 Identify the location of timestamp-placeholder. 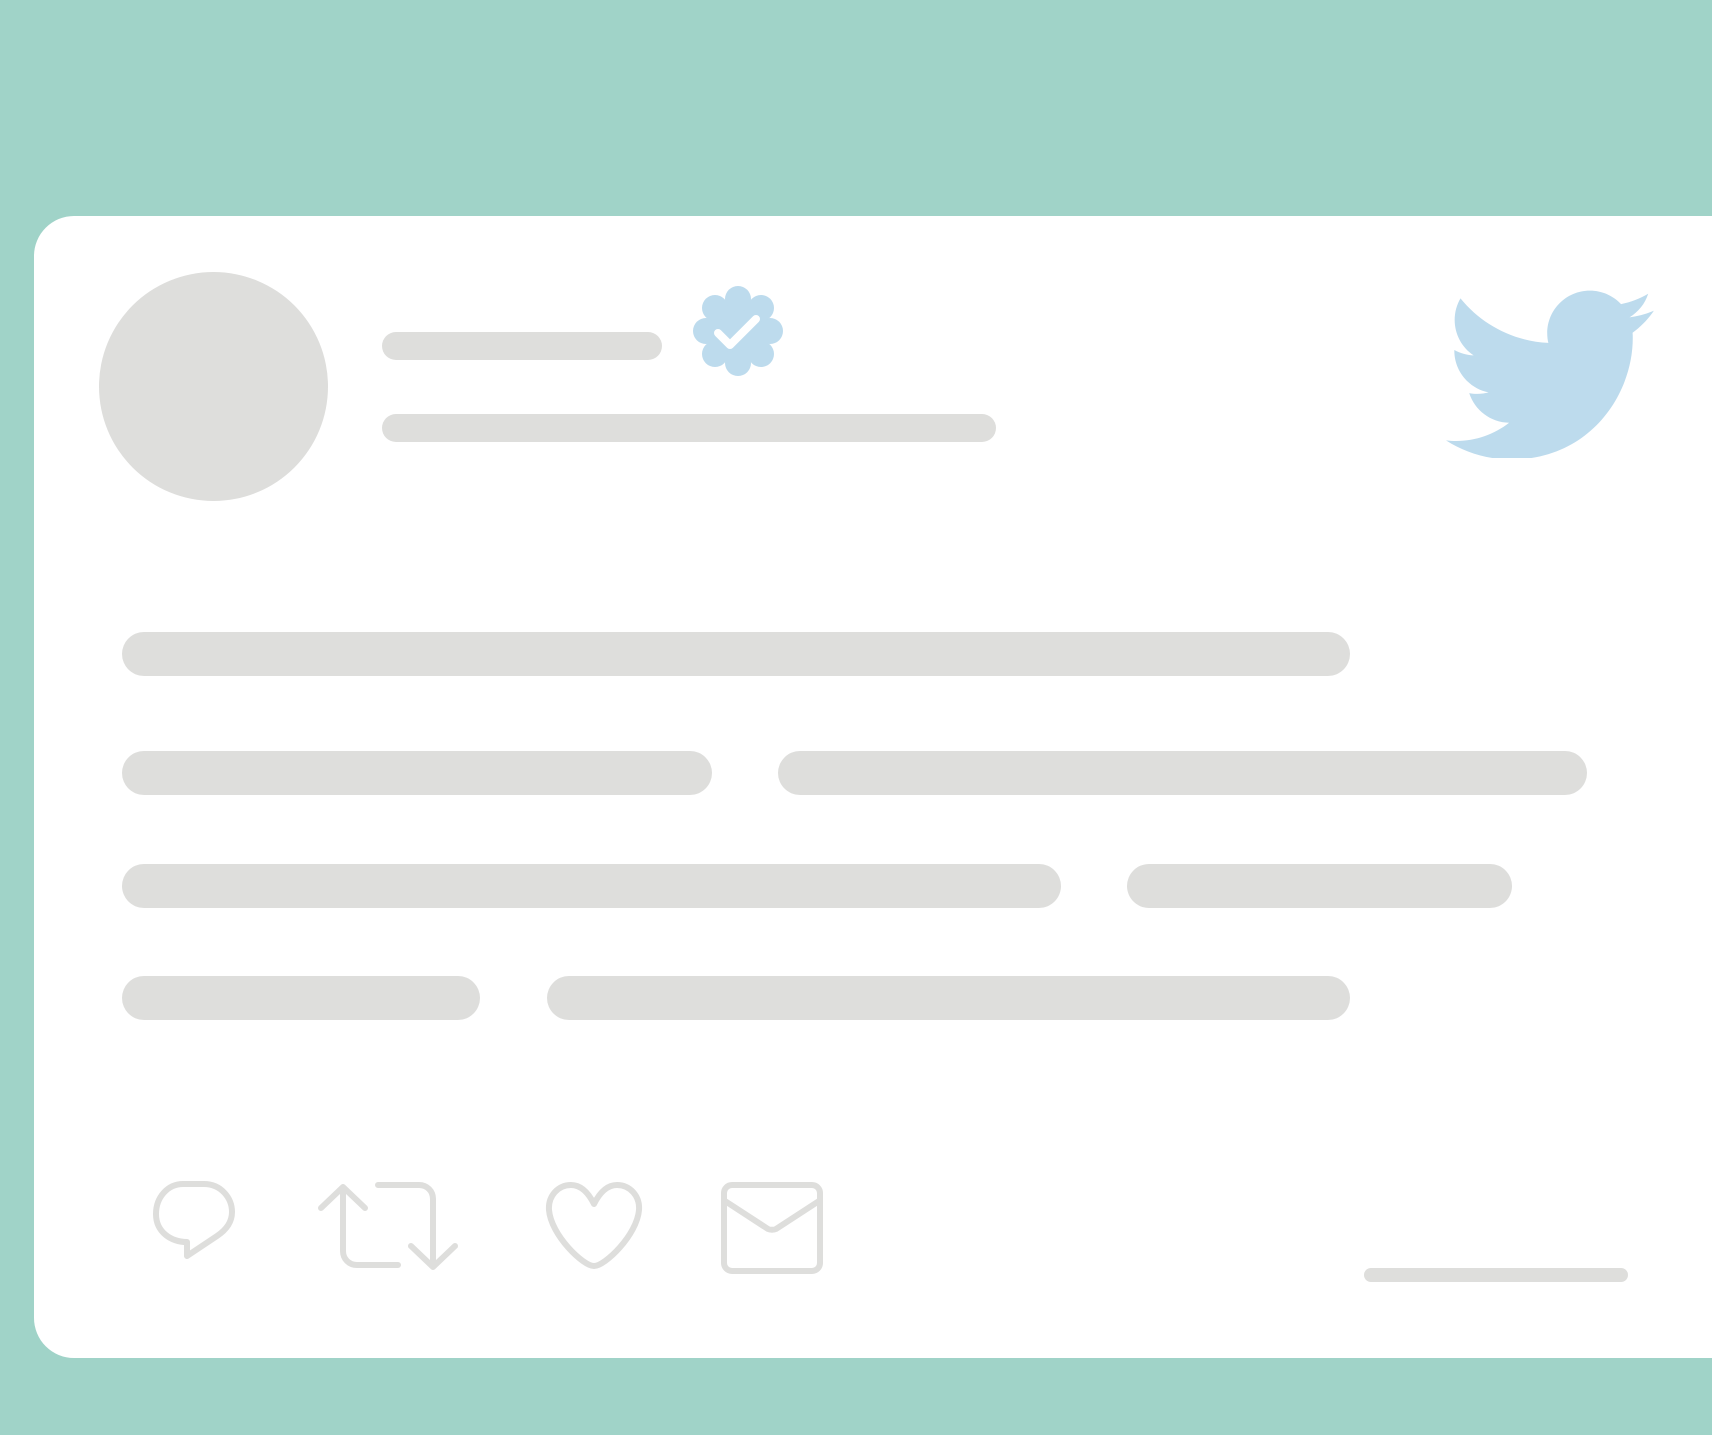
(1496, 1275).